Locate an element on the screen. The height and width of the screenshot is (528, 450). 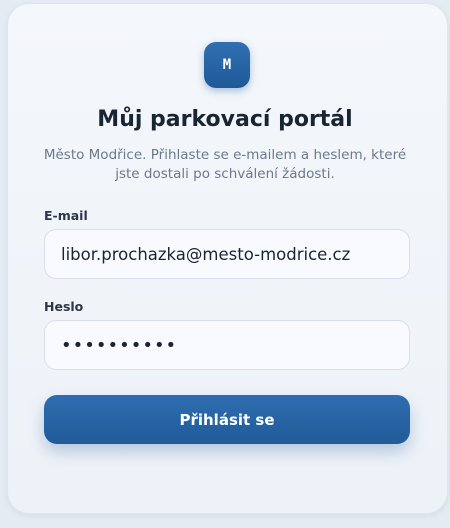
email-field: libor.prochazka@mesto-modrice.cz is located at coordinates (227, 254).